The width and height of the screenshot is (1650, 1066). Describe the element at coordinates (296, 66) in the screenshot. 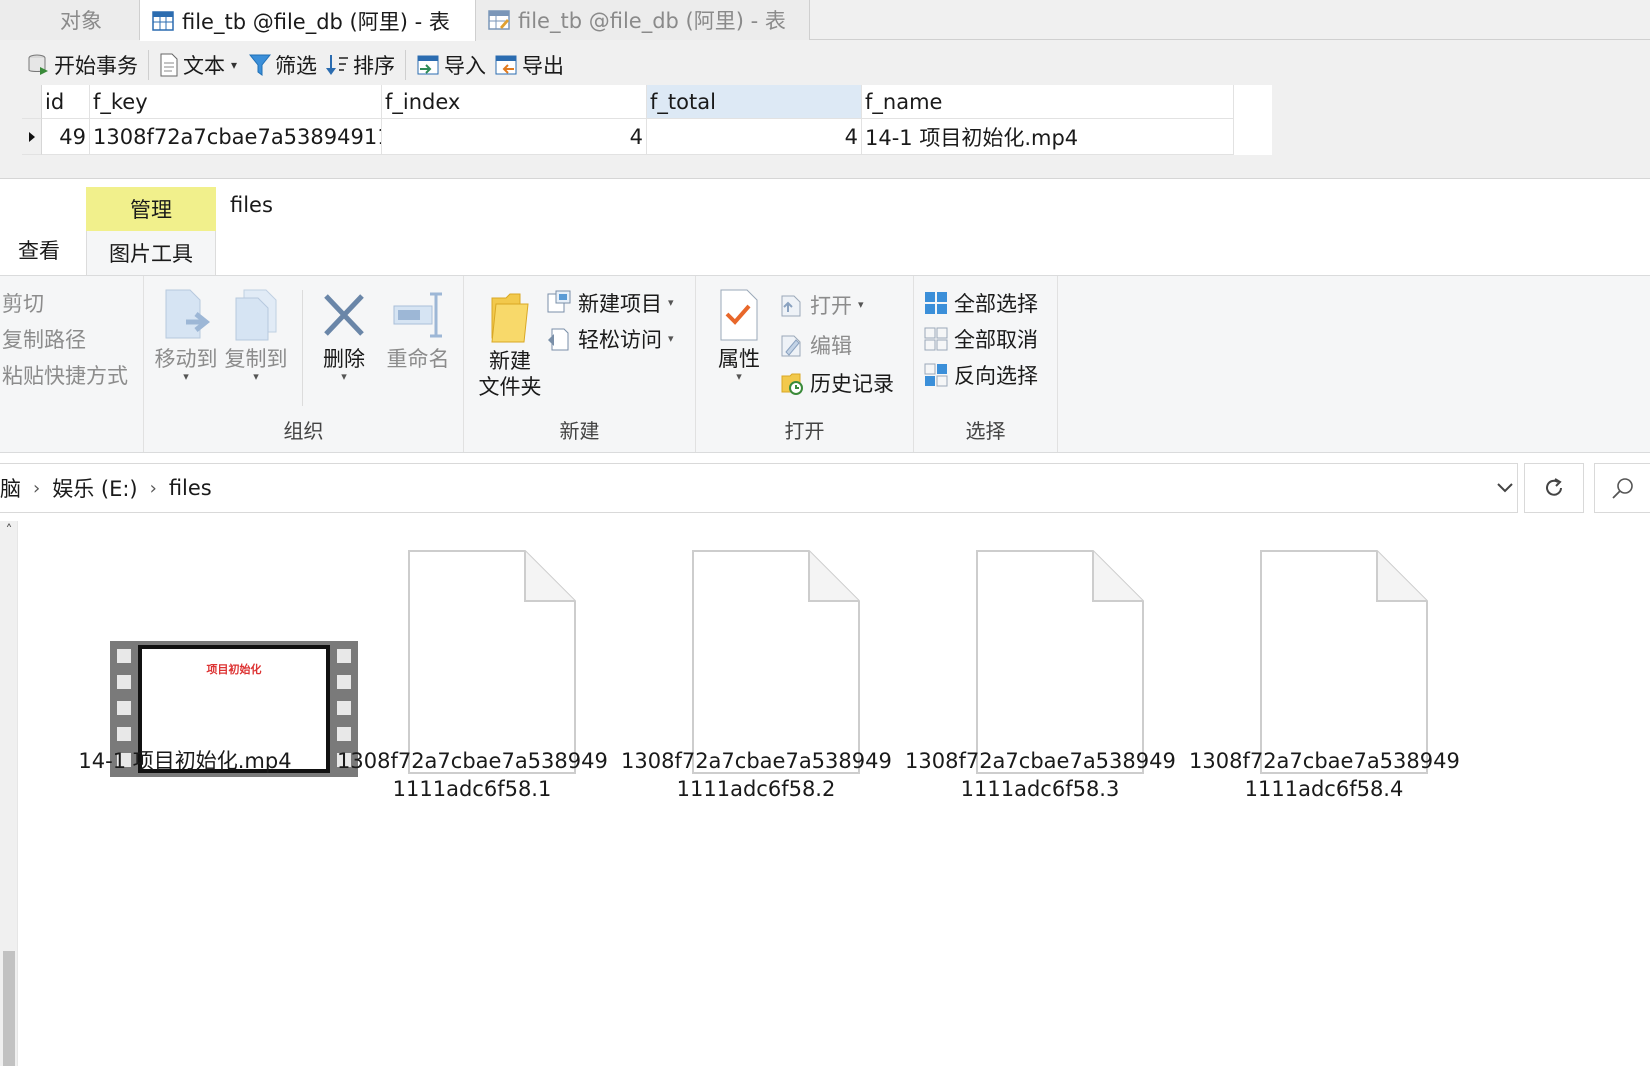

I see `filter-label: 筛选` at that location.